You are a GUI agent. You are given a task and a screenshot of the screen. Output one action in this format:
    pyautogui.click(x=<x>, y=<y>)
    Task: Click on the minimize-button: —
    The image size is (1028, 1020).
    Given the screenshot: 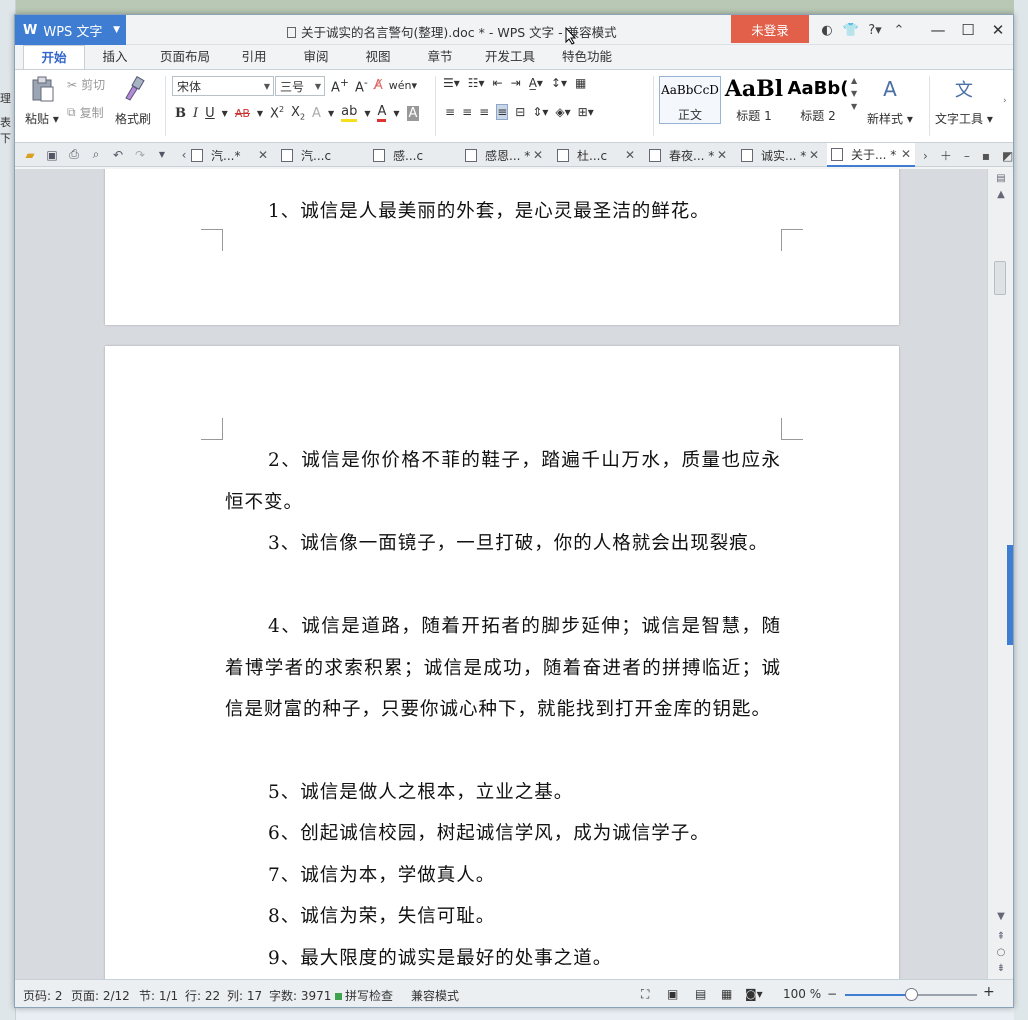 What is the action you would take?
    pyautogui.click(x=938, y=30)
    